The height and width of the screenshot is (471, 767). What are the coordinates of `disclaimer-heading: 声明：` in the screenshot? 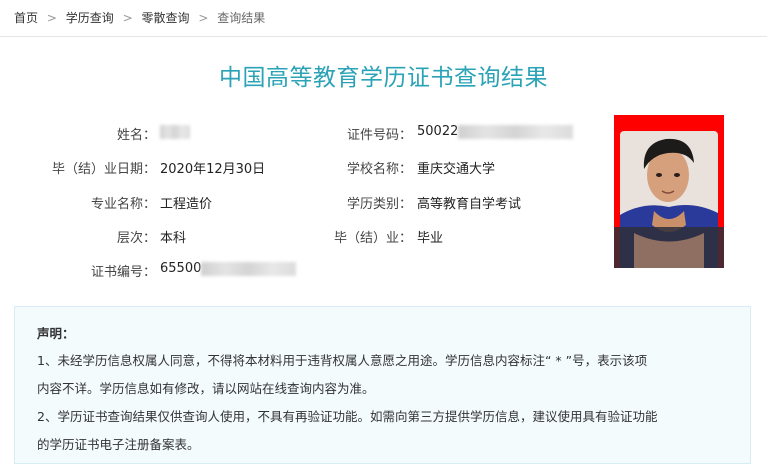 It's located at (56, 333).